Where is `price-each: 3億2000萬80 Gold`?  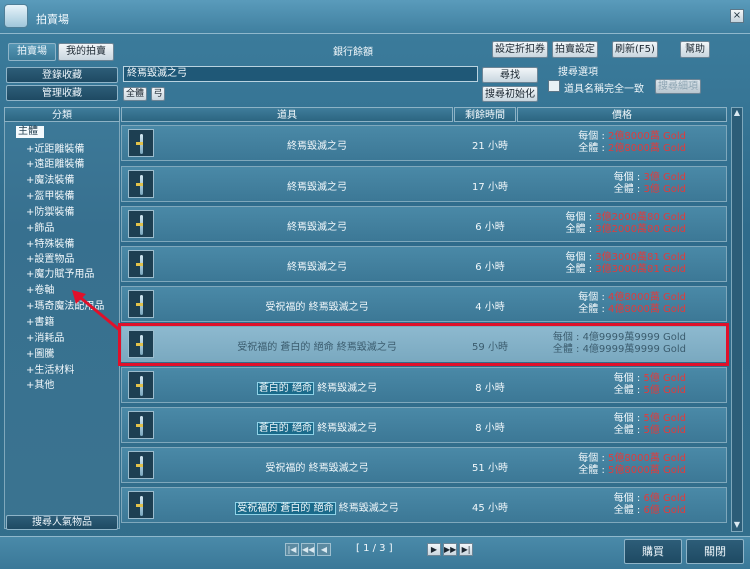
price-each: 3億2000萬80 Gold is located at coordinates (640, 217).